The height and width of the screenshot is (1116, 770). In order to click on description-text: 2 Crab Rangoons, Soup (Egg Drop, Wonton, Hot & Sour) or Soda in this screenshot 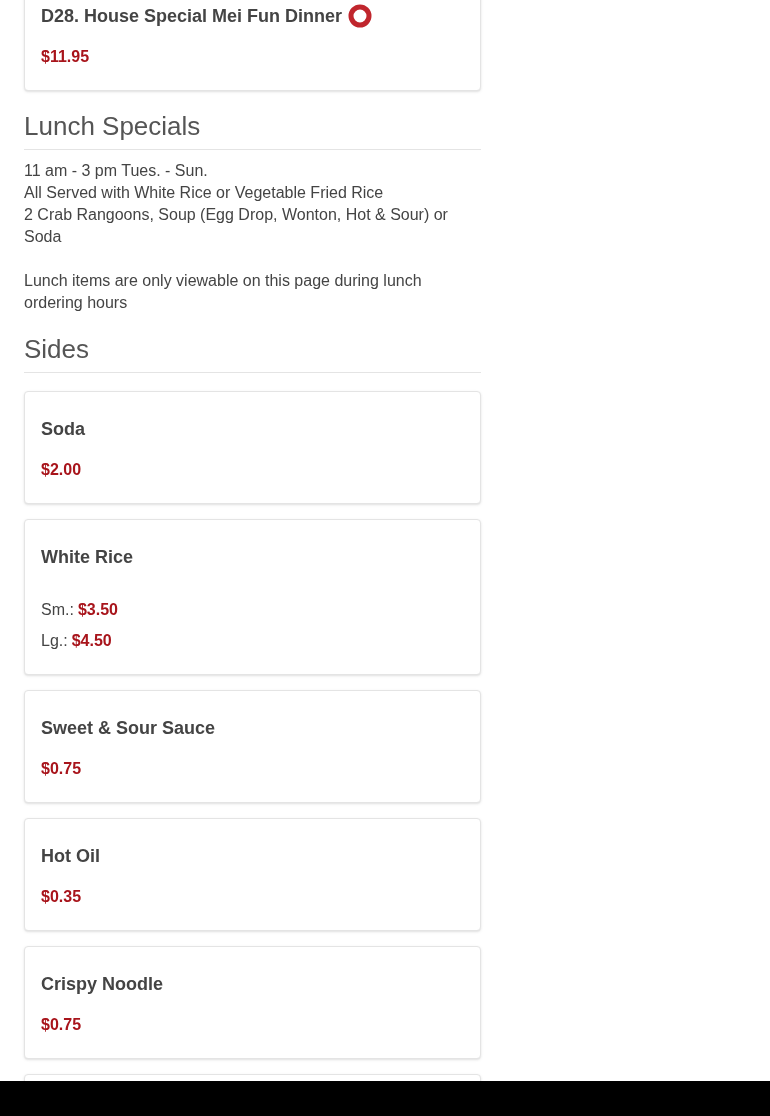, I will do `click(236, 226)`.